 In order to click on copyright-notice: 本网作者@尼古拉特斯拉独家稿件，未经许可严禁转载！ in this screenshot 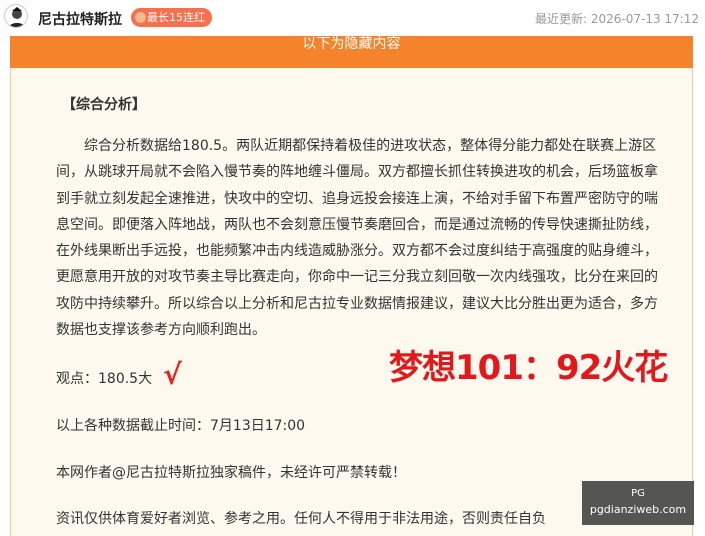, I will do `click(231, 473)`.